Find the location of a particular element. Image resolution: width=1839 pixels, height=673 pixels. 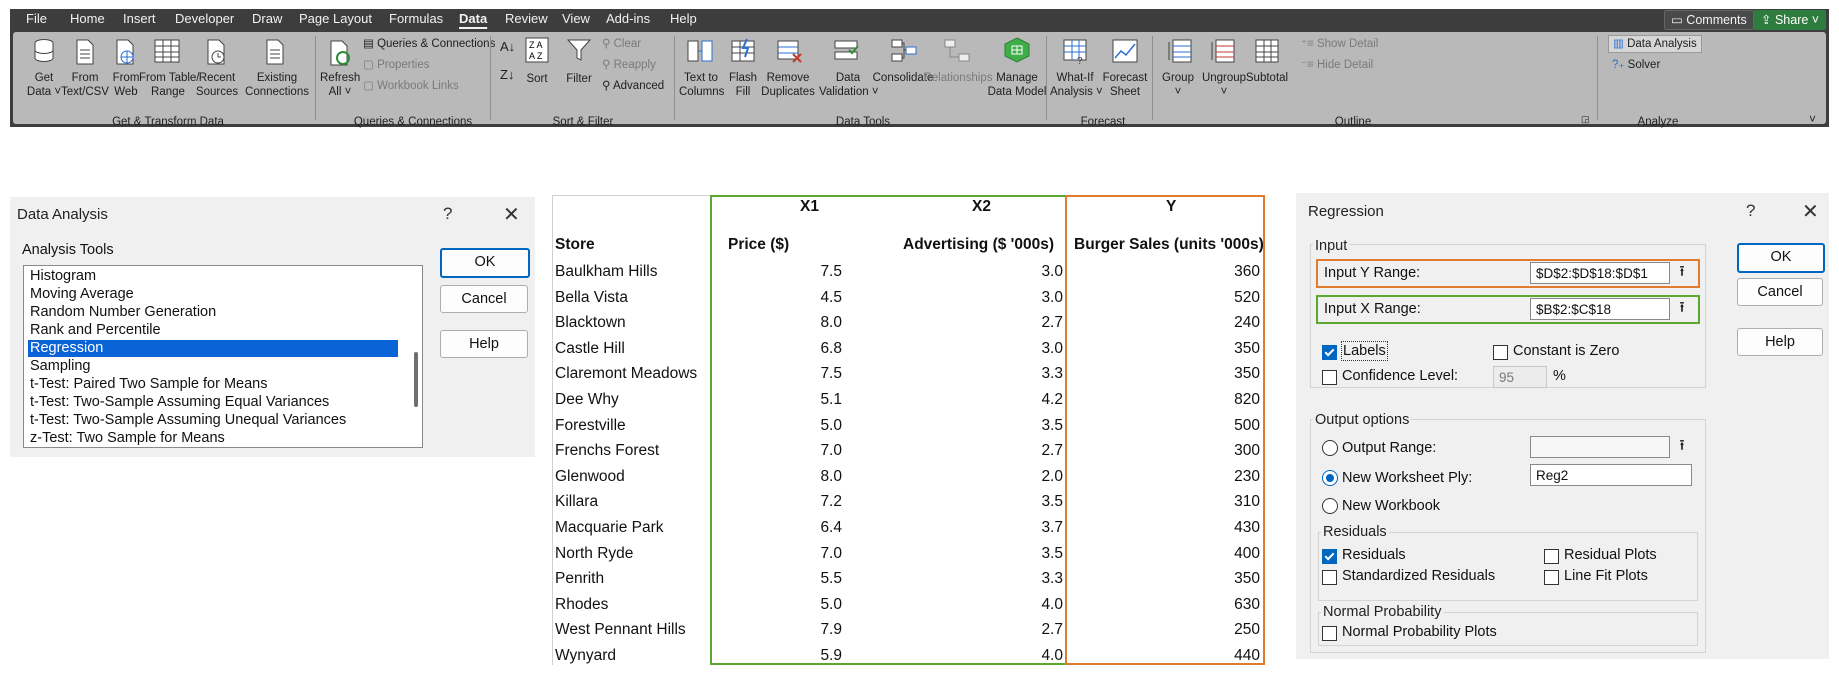

tab-page-layout: Page Layout is located at coordinates (335, 18).